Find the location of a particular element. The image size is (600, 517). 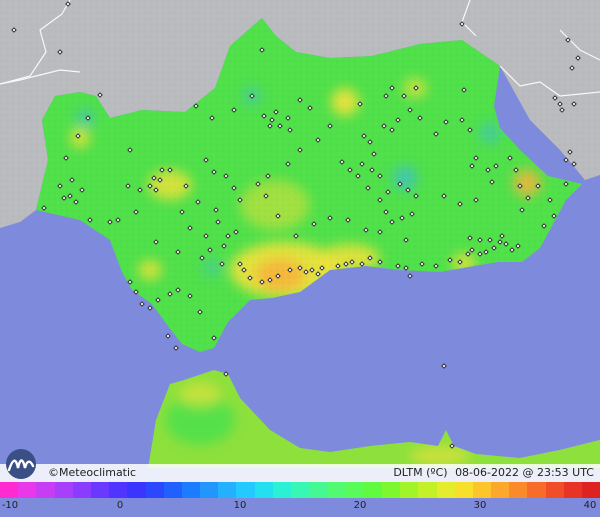

map-info: DLTM (ºC) 08-06-2022 @ 23:53 UTC is located at coordinates (491, 473).